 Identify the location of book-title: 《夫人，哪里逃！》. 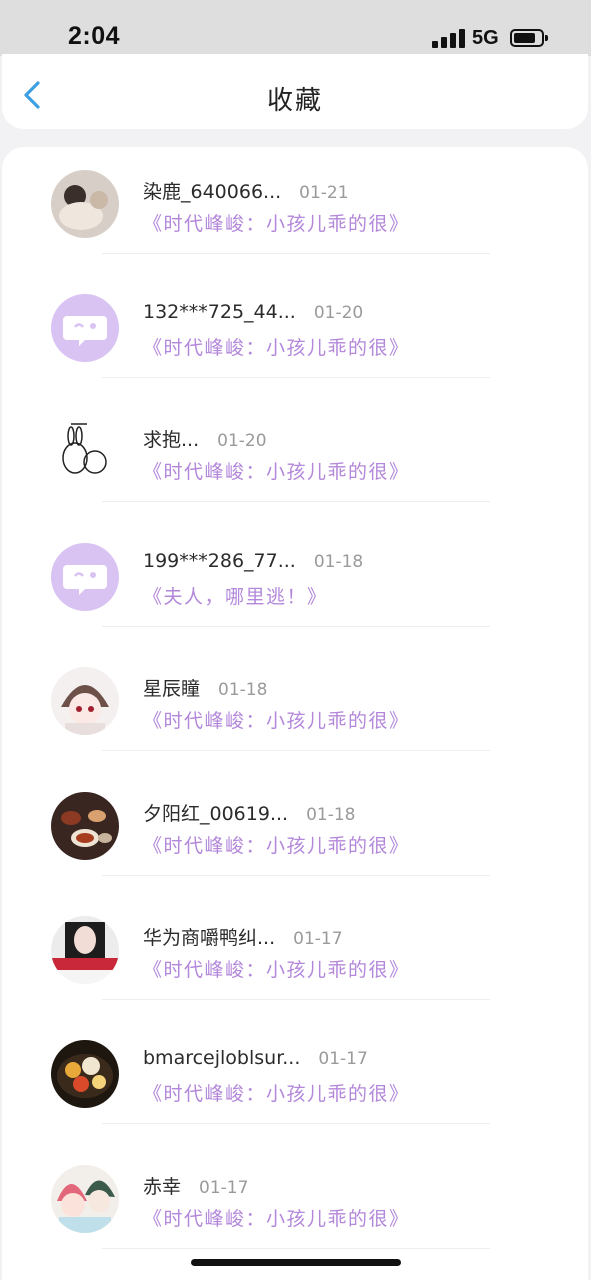
(235, 597).